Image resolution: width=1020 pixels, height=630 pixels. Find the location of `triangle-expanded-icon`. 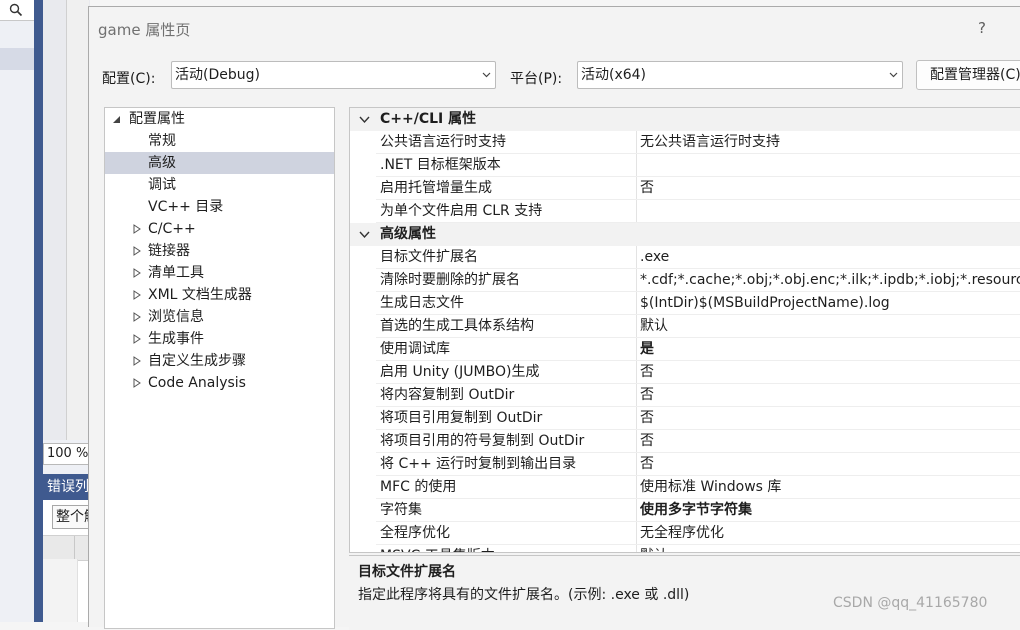

triangle-expanded-icon is located at coordinates (117, 120).